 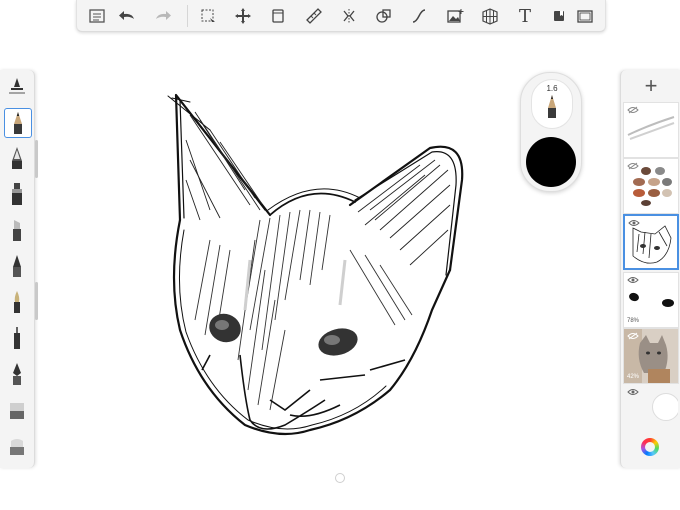 What do you see at coordinates (650, 447) in the screenshot?
I see `color-wheel-icon` at bounding box center [650, 447].